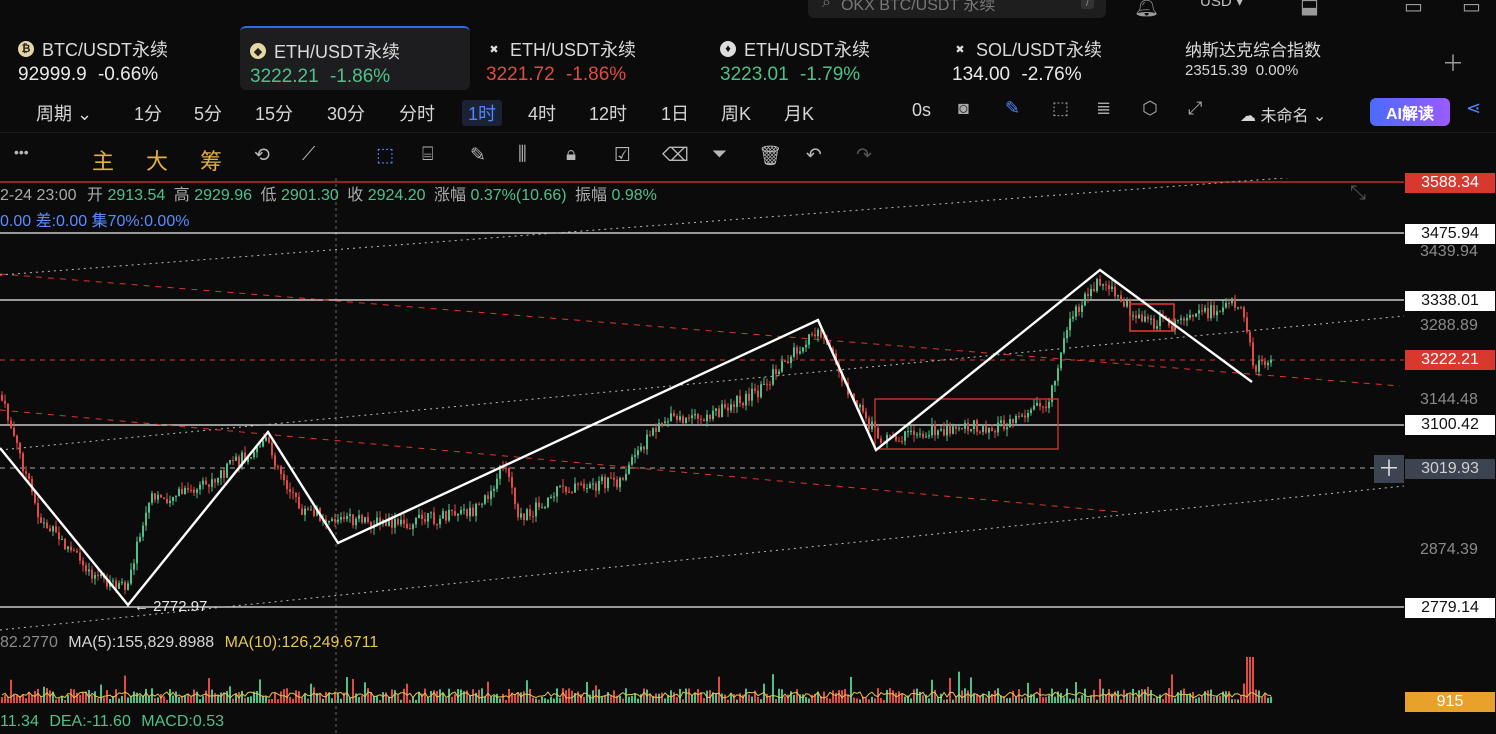 The image size is (1496, 734). What do you see at coordinates (478, 155) in the screenshot?
I see `brush-icon: ✎` at bounding box center [478, 155].